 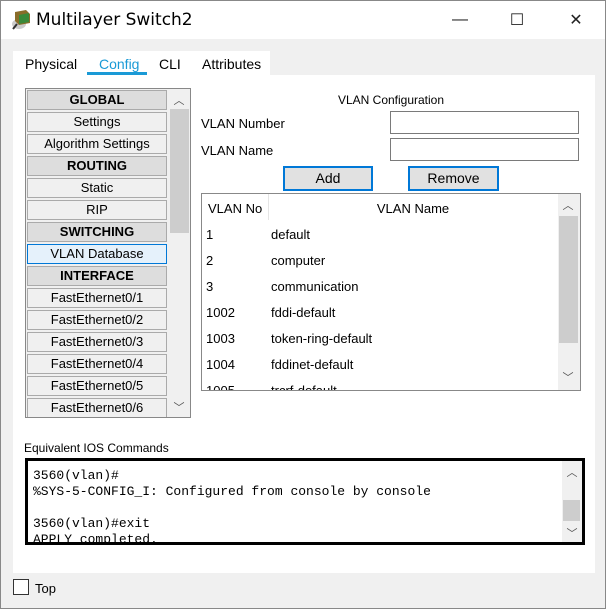 What do you see at coordinates (220, 387) in the screenshot?
I see `vlan-no-cell: 1005` at bounding box center [220, 387].